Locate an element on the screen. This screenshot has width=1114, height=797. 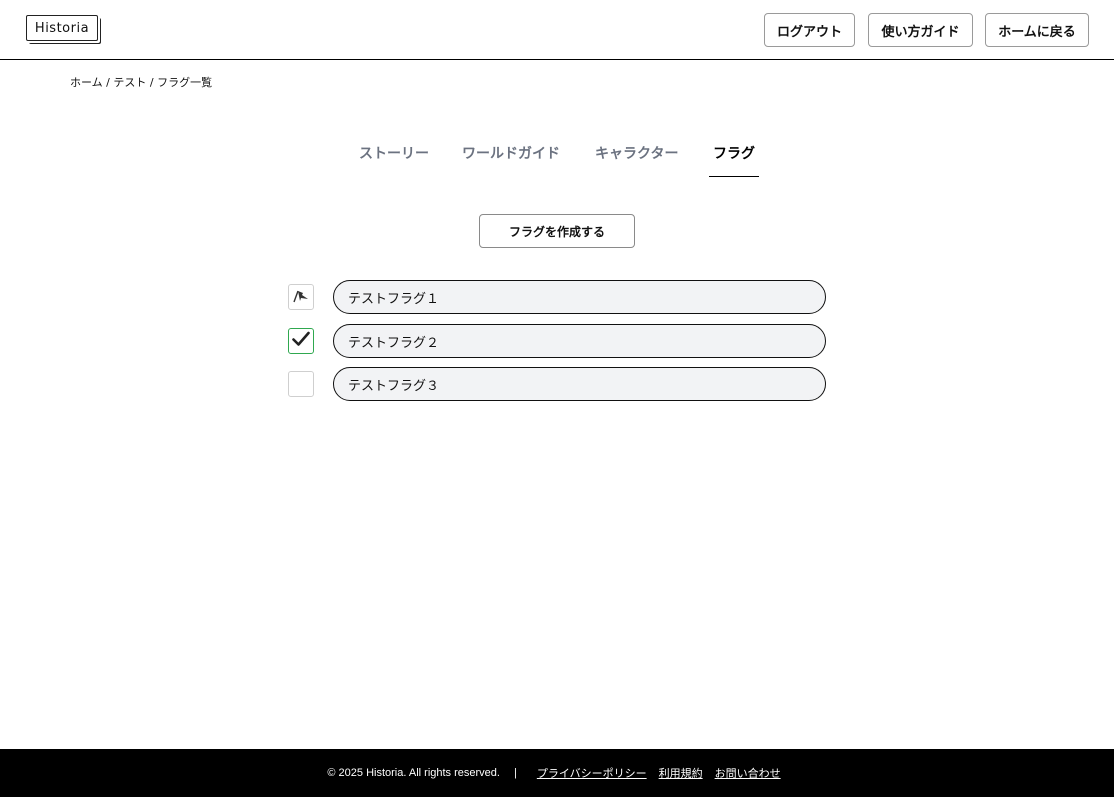
historia-logo: Historia is located at coordinates (62, 28).